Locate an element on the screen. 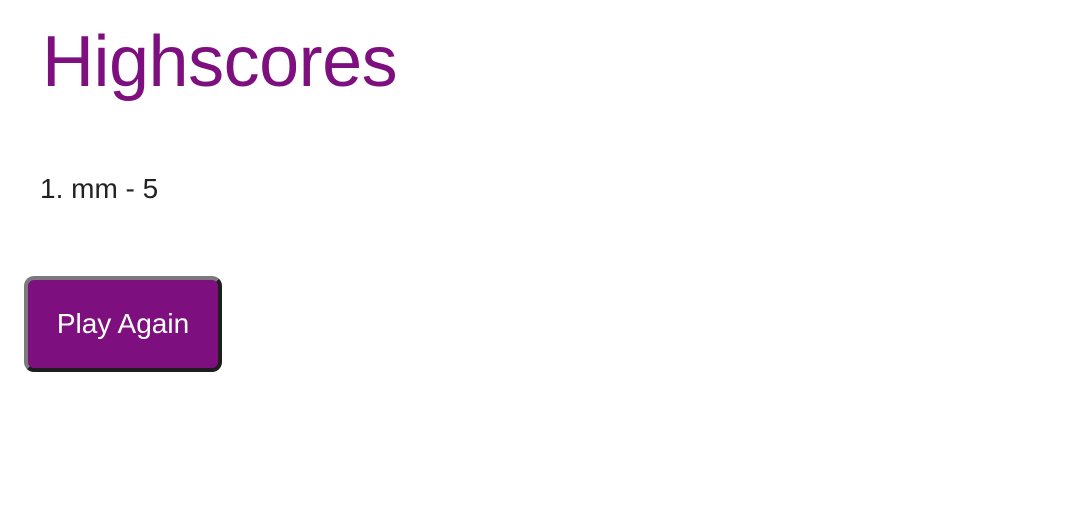 This screenshot has width=1092, height=520. highscore-item: 1. mm - 5 is located at coordinates (99, 188).